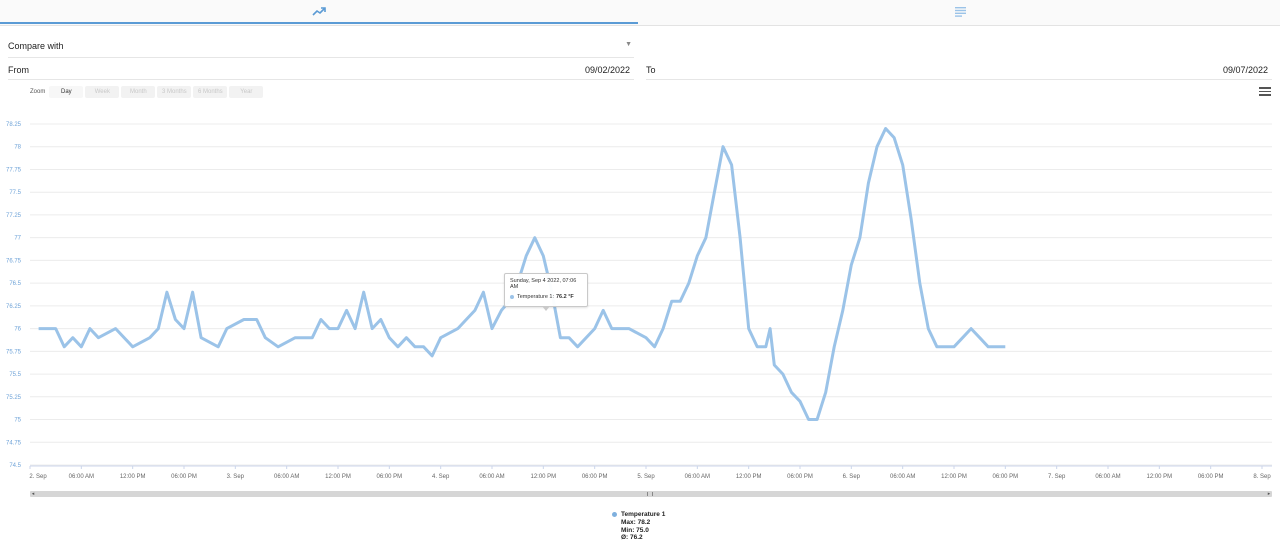 Image resolution: width=1280 pixels, height=559 pixels. I want to click on legend-series-name: Temperature 1, so click(643, 514).